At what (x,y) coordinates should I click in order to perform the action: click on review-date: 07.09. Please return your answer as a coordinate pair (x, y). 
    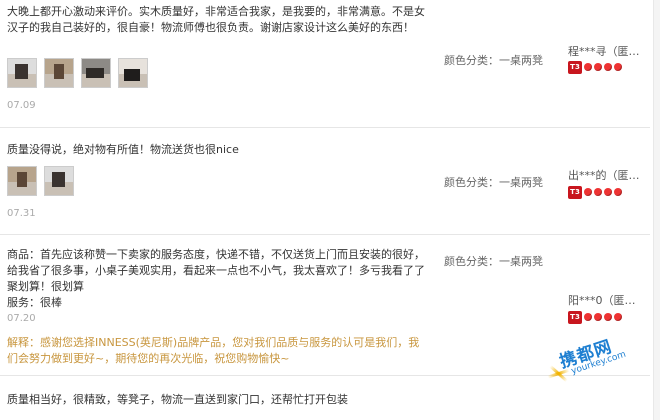
    Looking at the image, I should click on (21, 105).